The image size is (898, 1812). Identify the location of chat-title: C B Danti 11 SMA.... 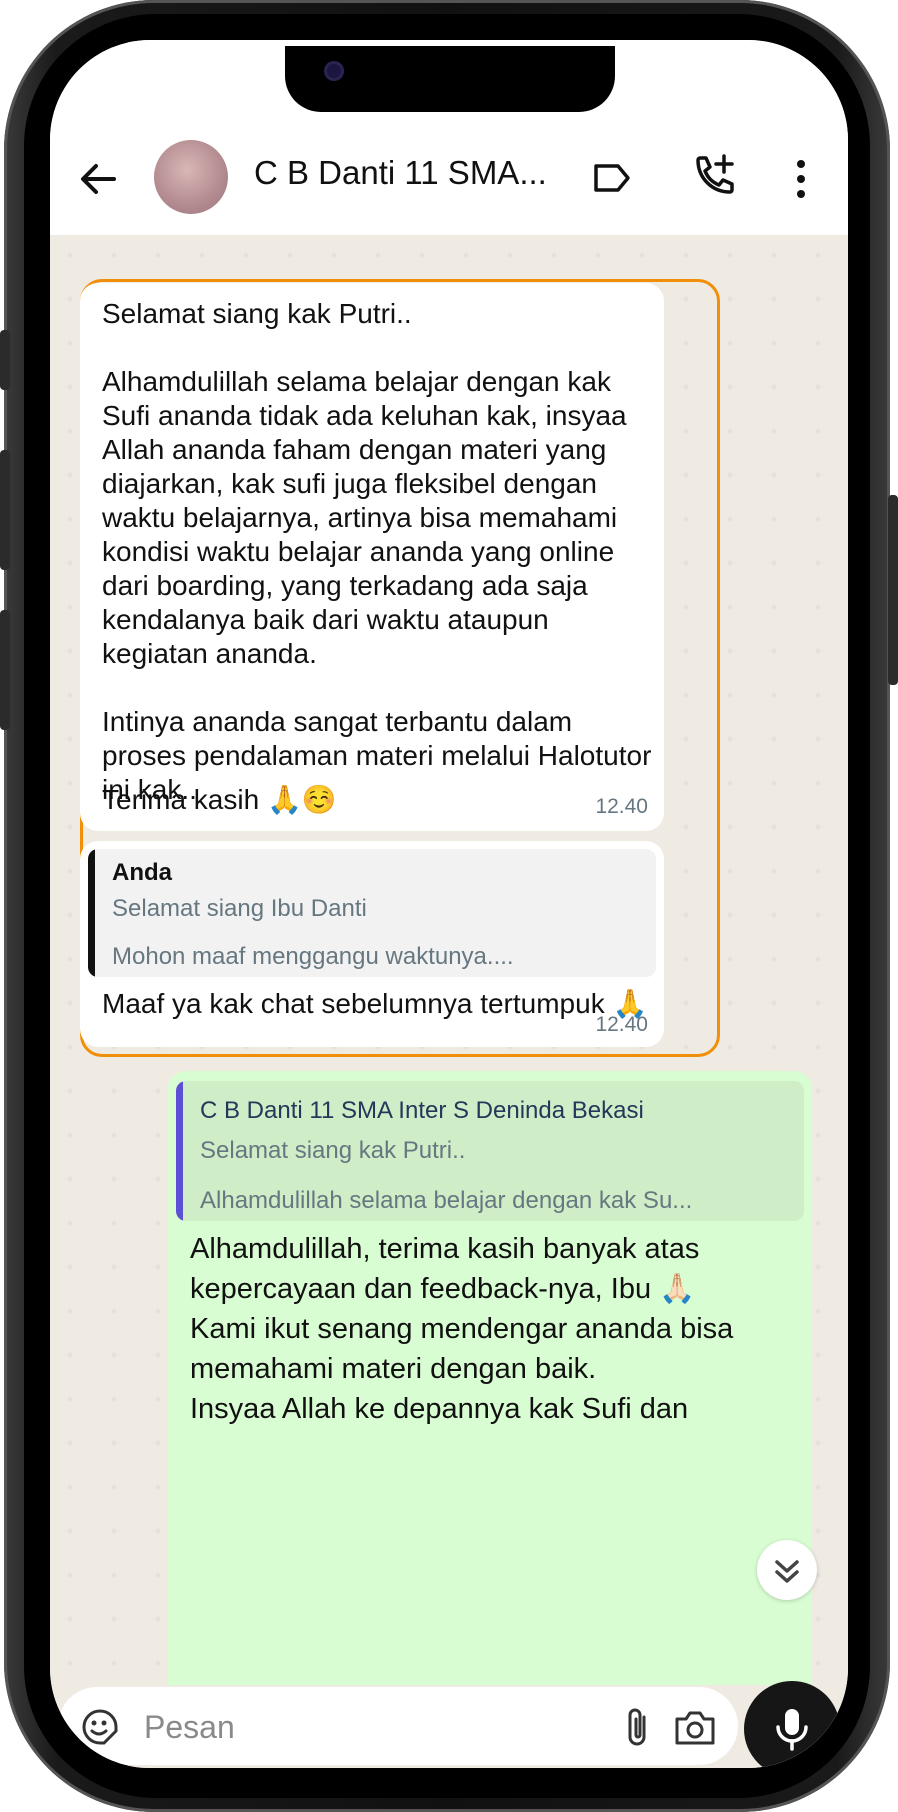
(400, 173).